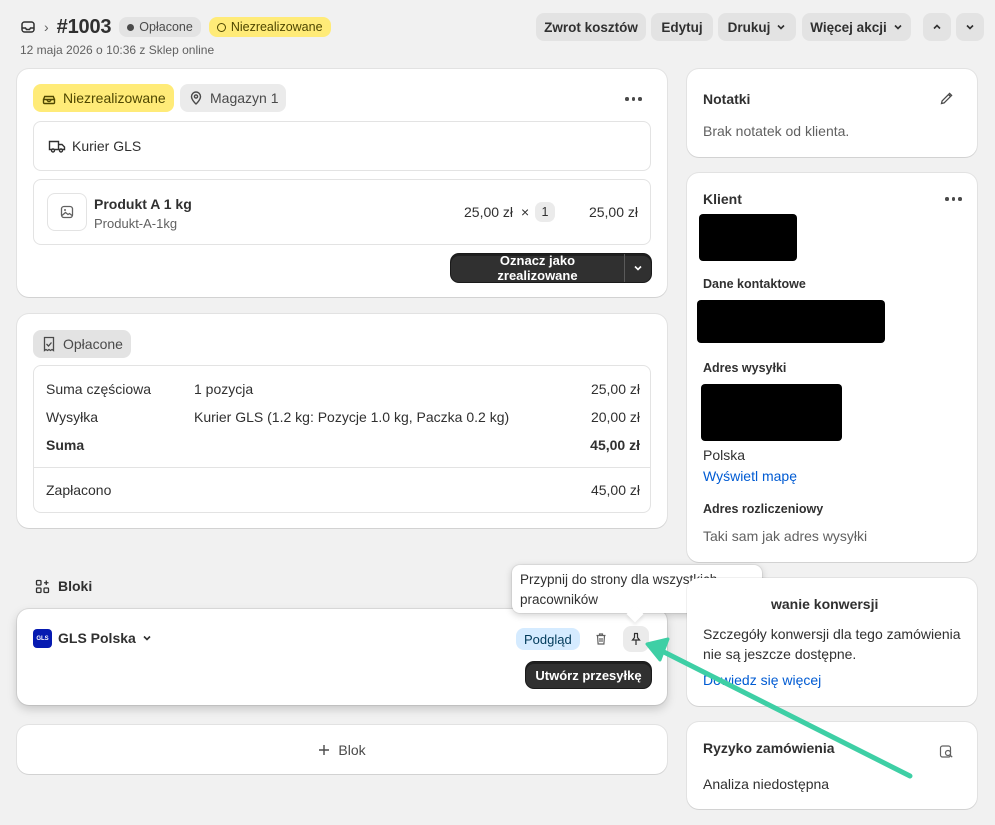 The image size is (995, 825). I want to click on mark-fulfilled-menu-button, so click(638, 268).